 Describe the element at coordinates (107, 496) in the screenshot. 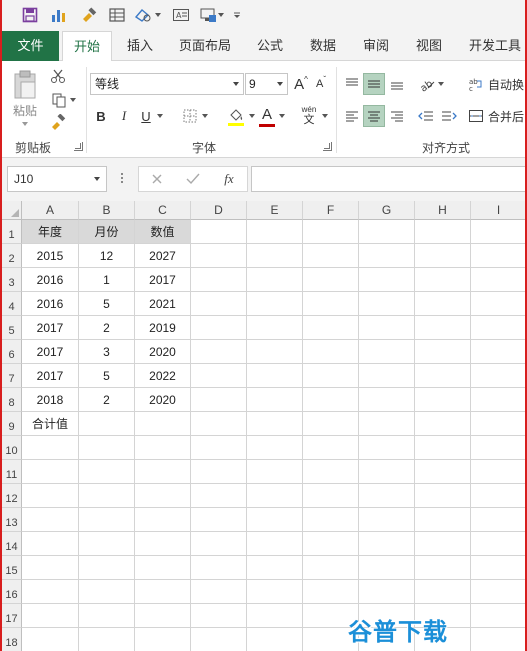

I see `cell-b12` at that location.